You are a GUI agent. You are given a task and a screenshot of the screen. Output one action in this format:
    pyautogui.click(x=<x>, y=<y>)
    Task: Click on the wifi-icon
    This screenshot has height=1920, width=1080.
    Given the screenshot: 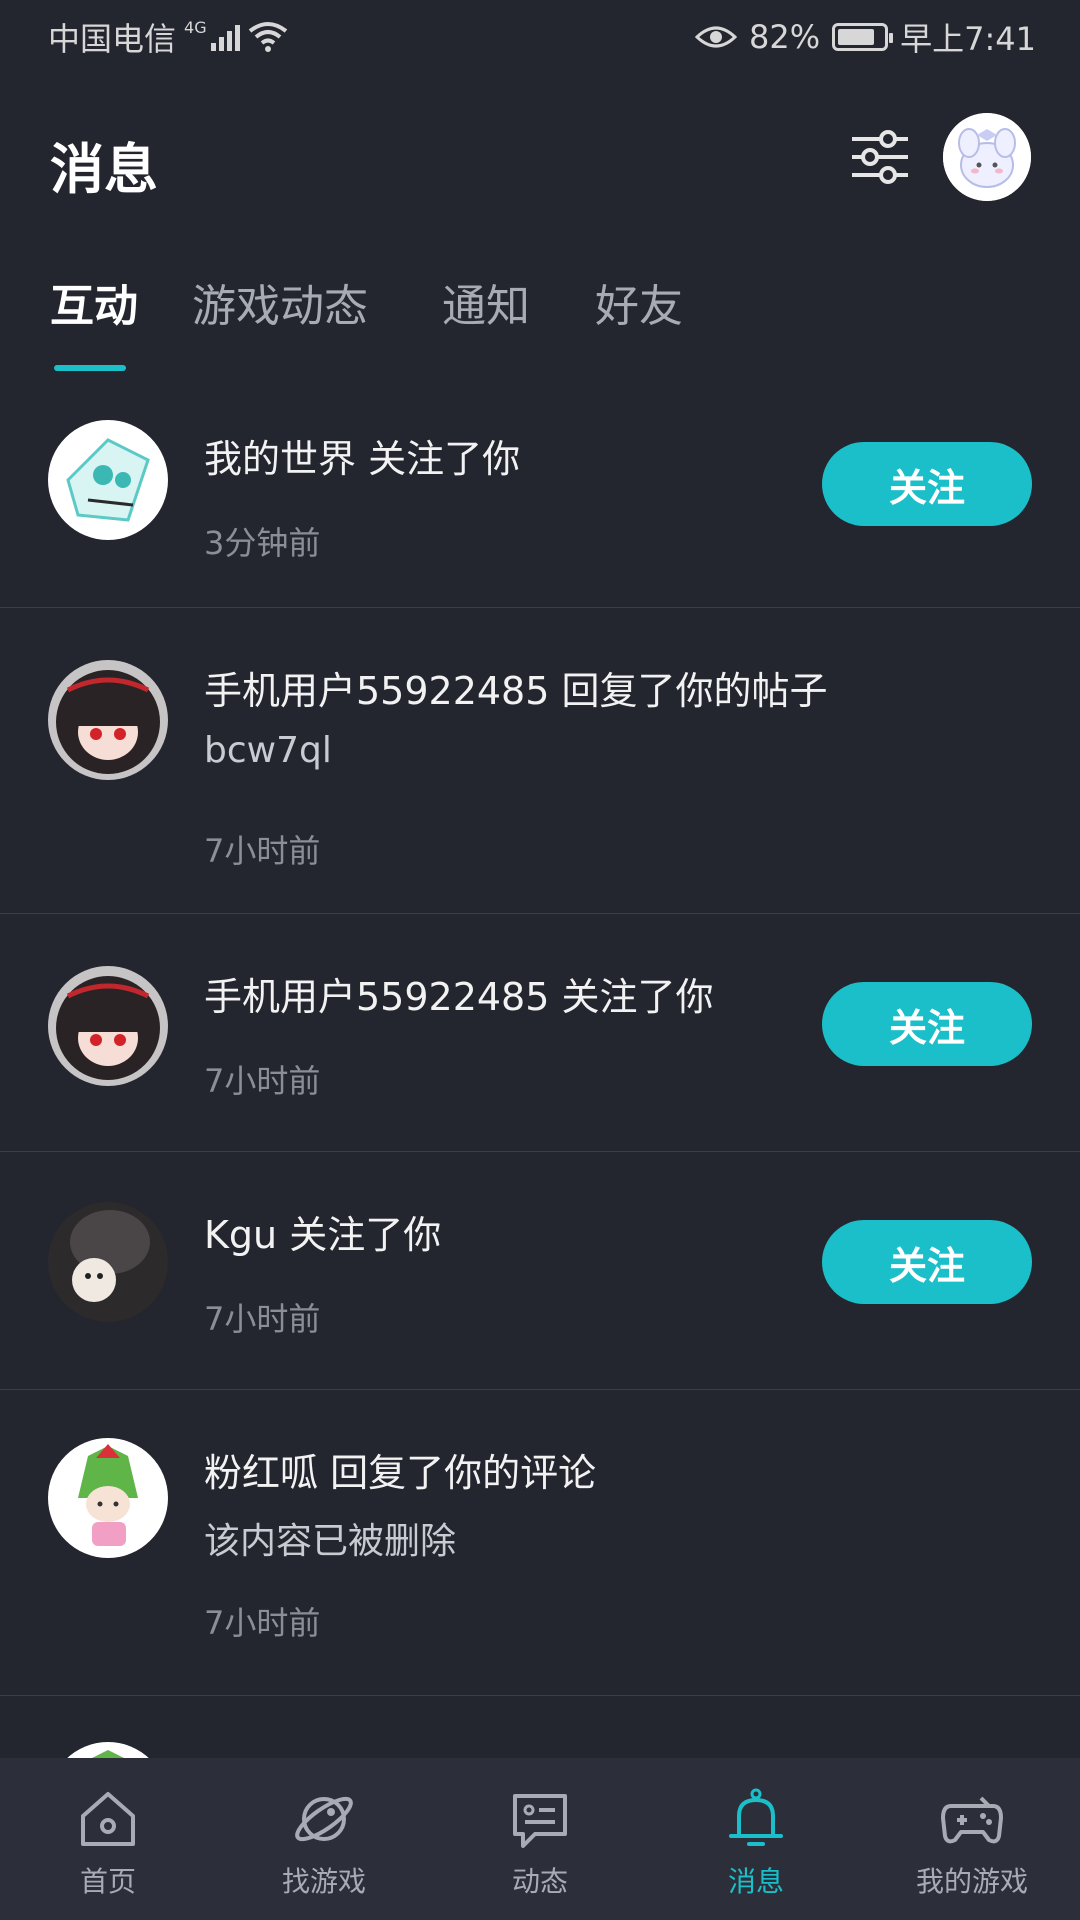 What is the action you would take?
    pyautogui.click(x=267, y=37)
    